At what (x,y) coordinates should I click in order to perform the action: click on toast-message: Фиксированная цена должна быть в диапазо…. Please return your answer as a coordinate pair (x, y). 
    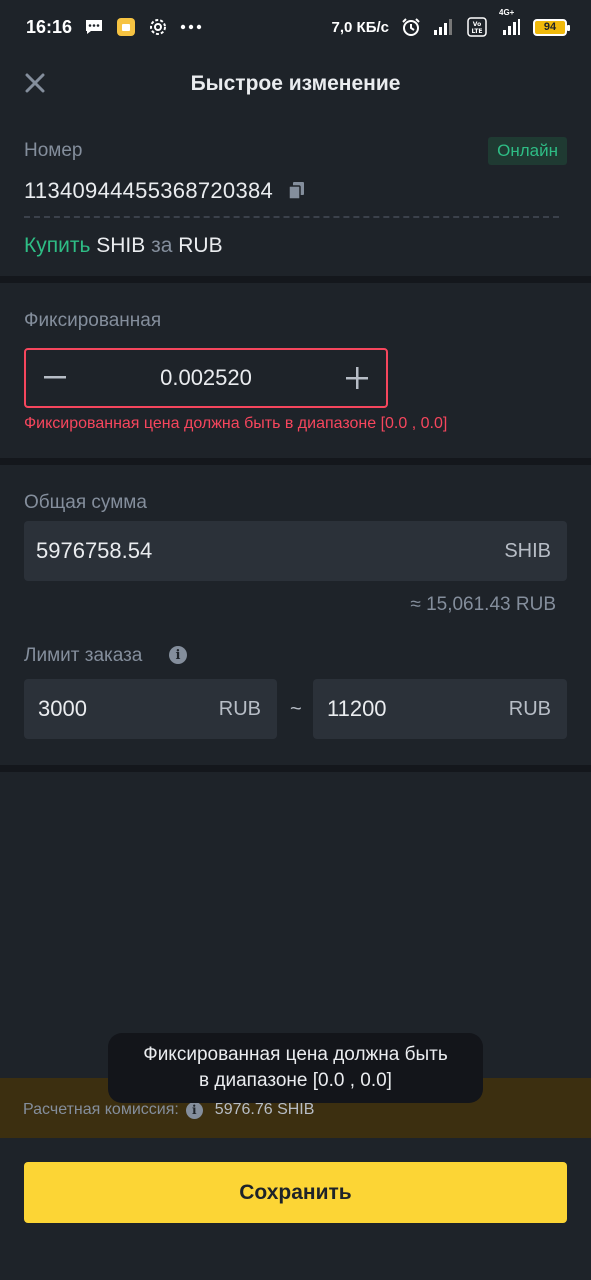
    Looking at the image, I should click on (295, 1068).